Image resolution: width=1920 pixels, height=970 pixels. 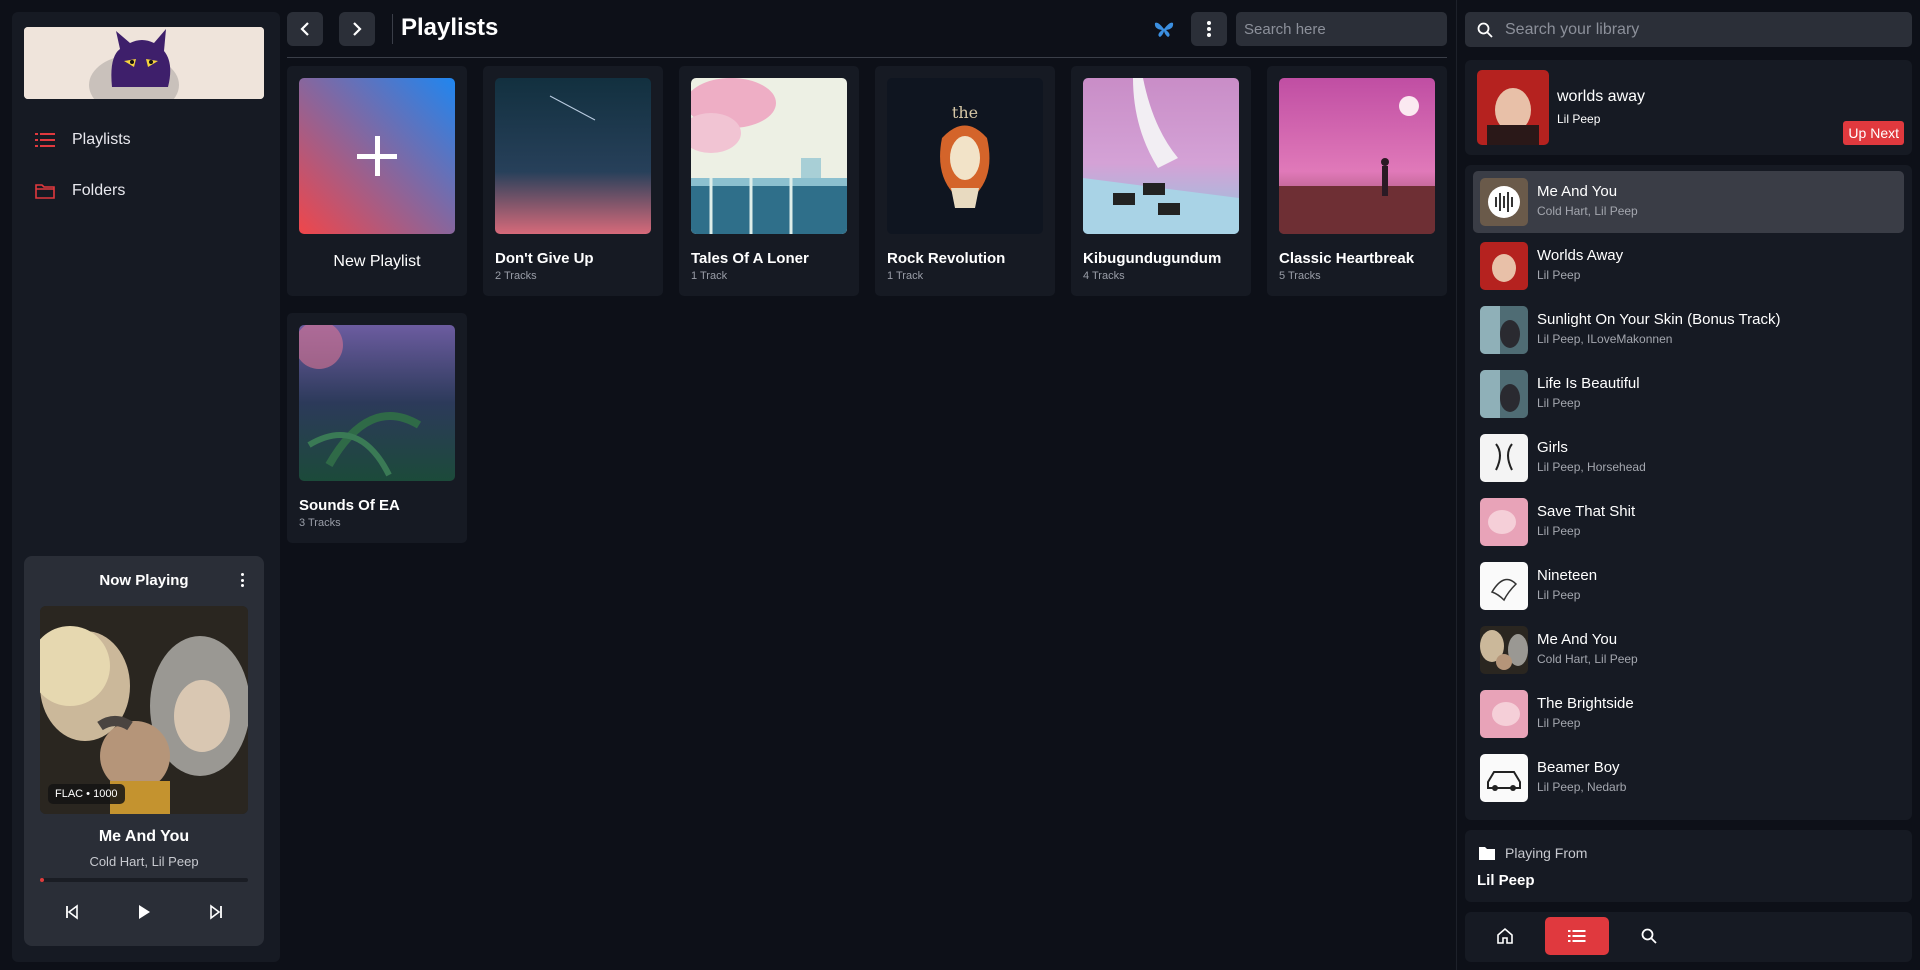 What do you see at coordinates (1487, 853) in the screenshot?
I see `folder-icon` at bounding box center [1487, 853].